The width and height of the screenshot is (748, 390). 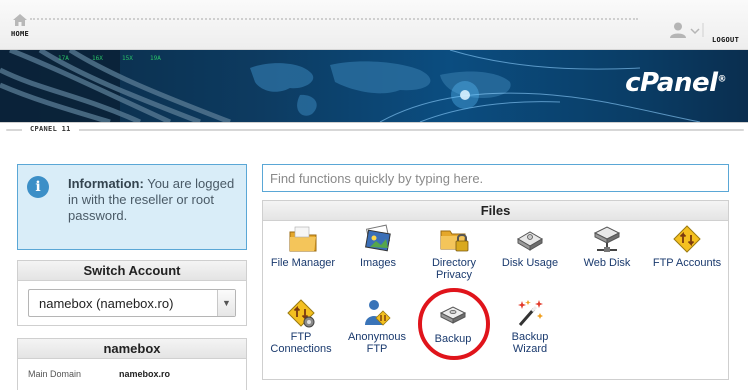 What do you see at coordinates (495, 211) in the screenshot?
I see `files-title: Files` at bounding box center [495, 211].